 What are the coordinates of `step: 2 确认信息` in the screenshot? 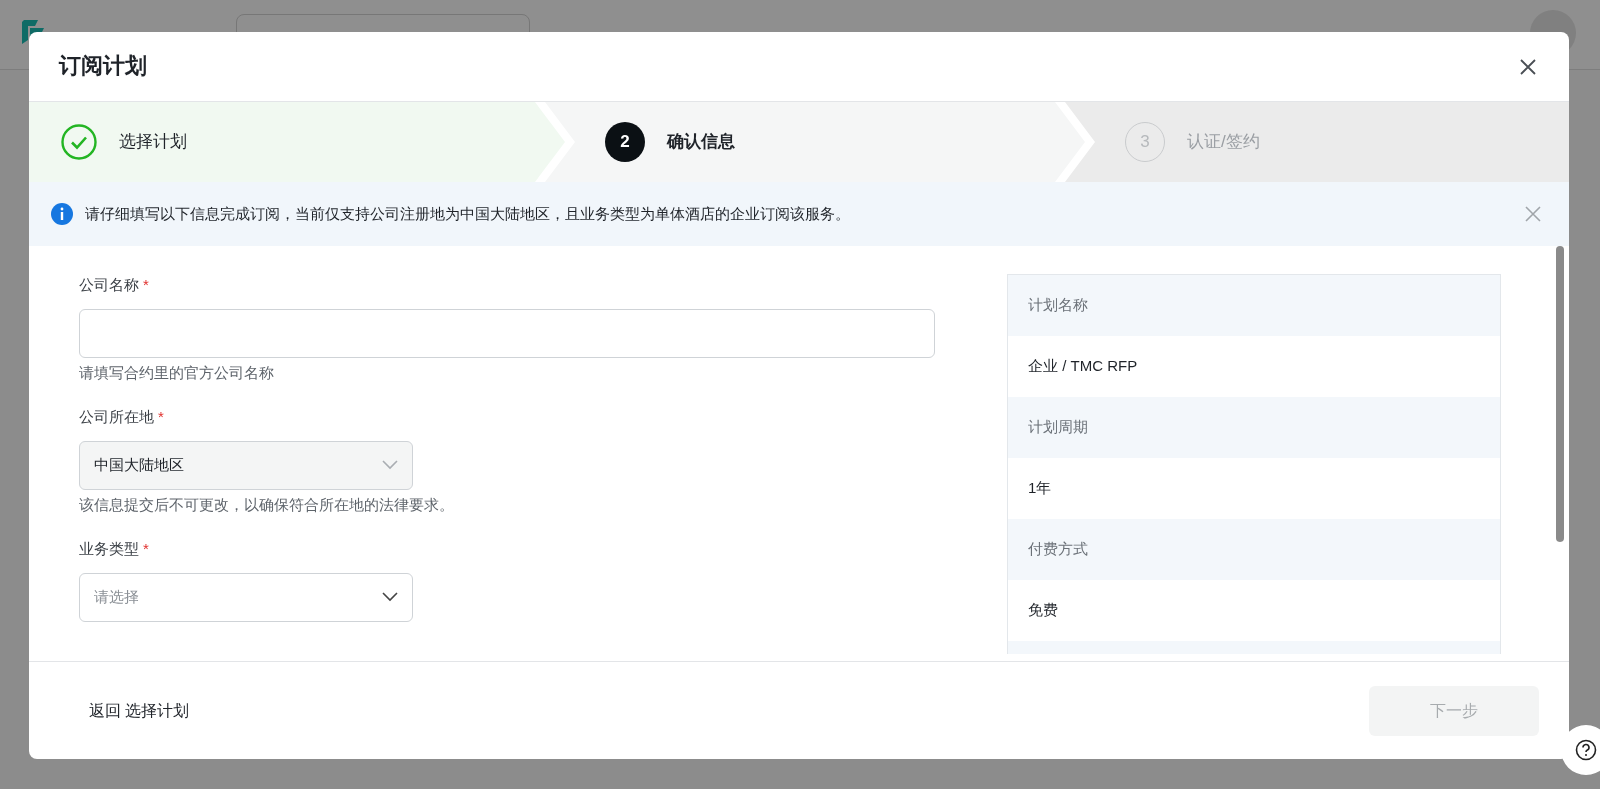 It's located at (815, 142).